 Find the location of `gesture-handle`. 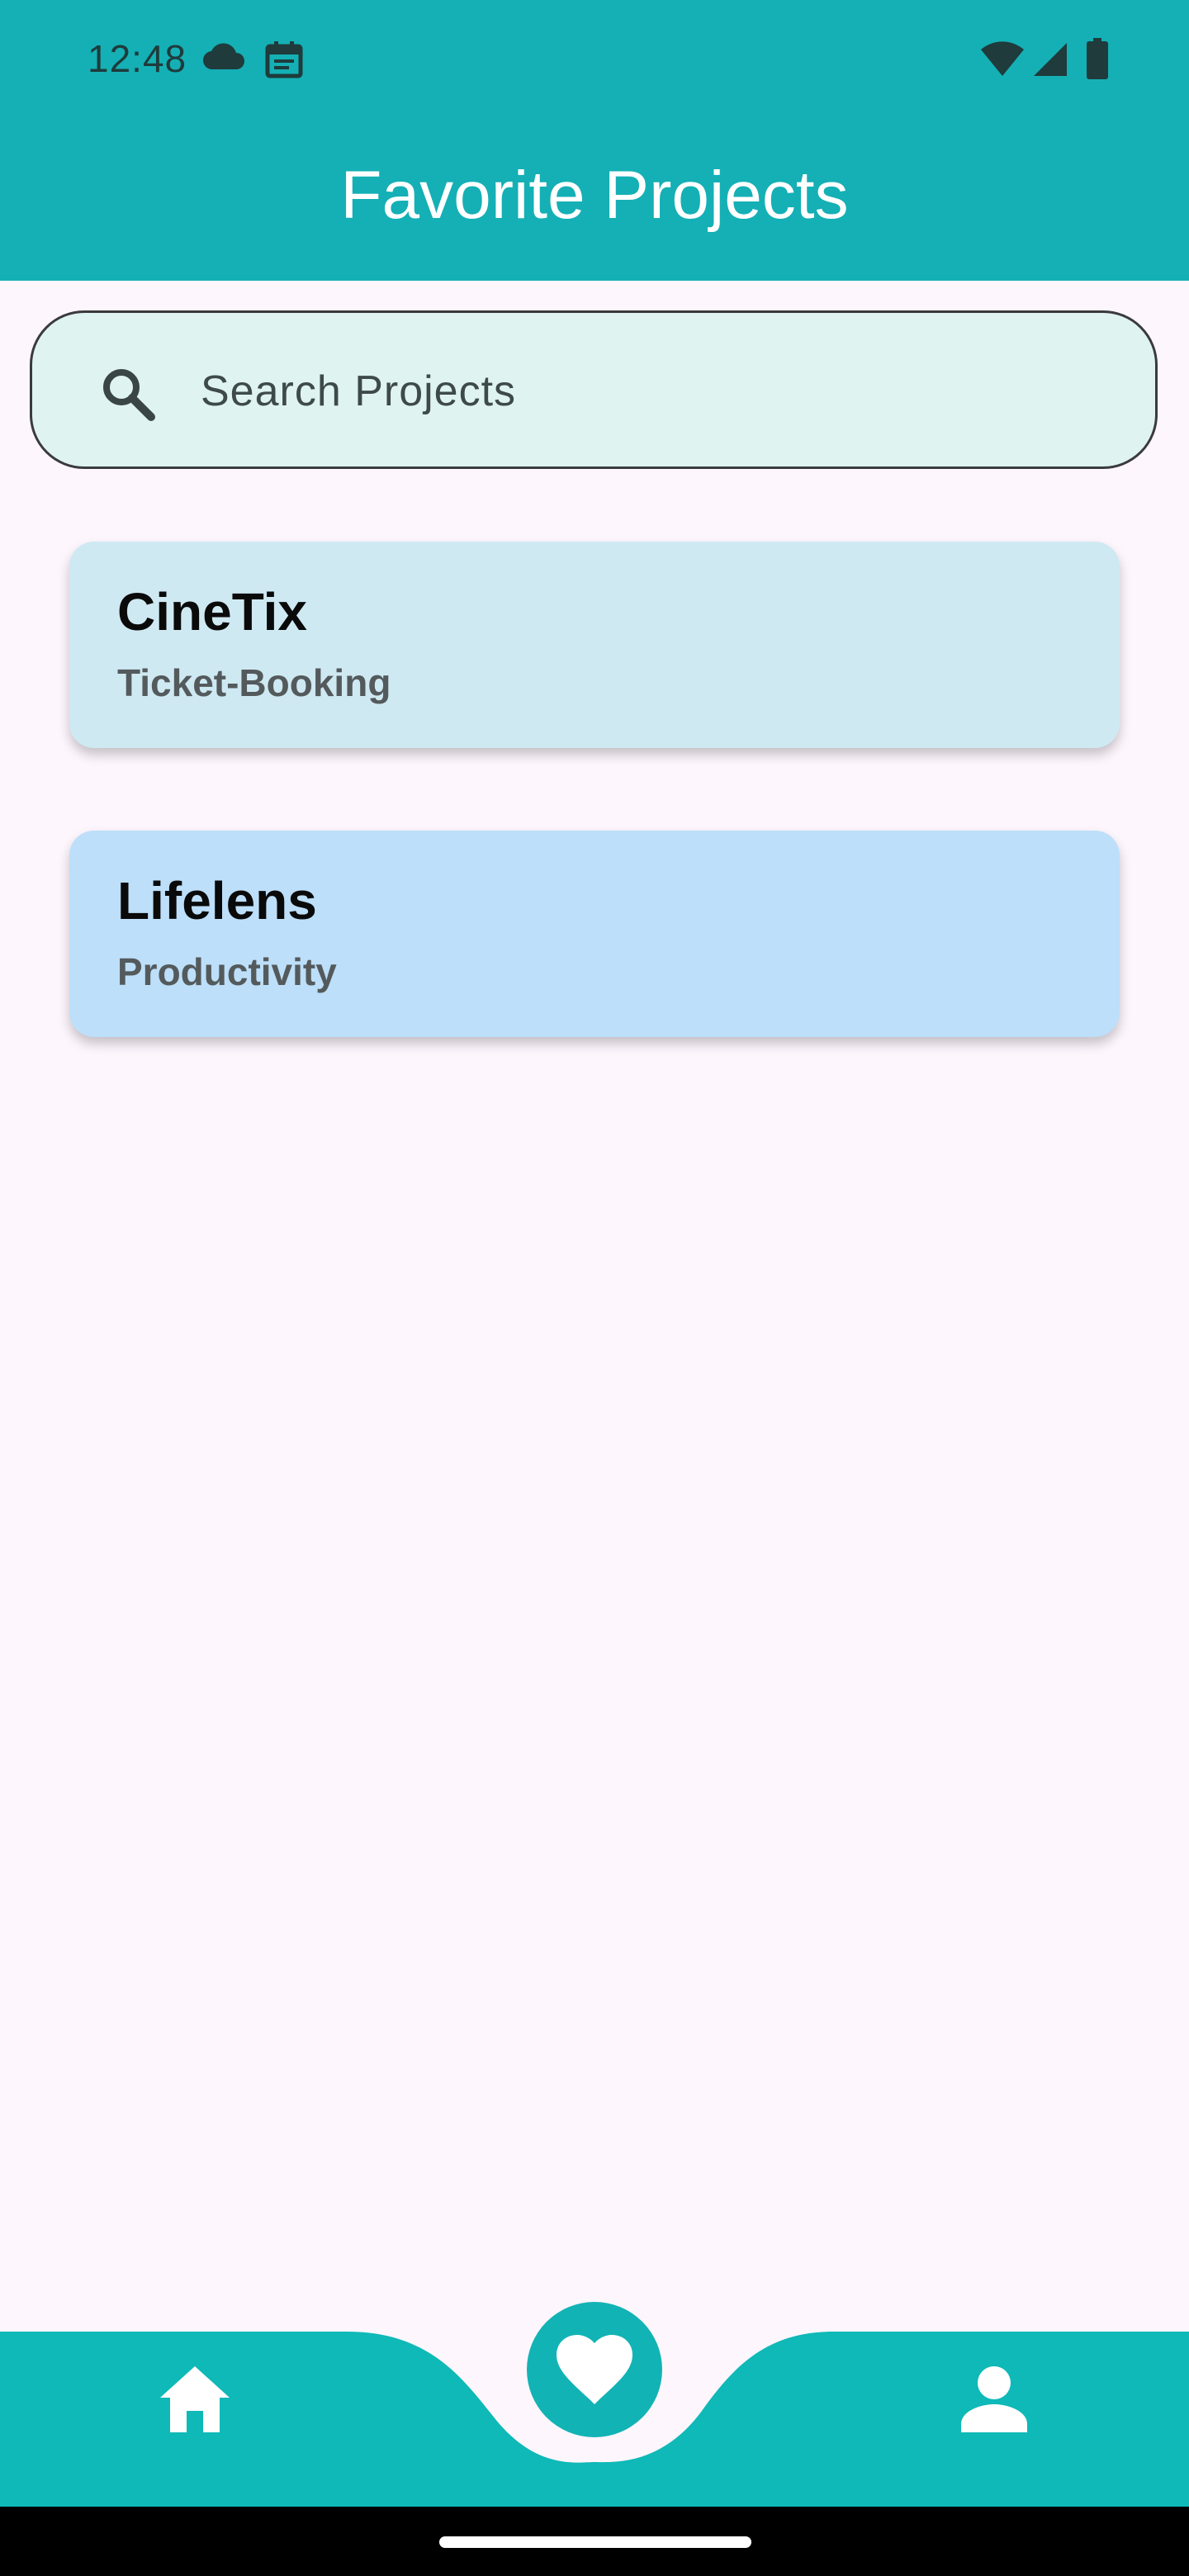

gesture-handle is located at coordinates (595, 2542).